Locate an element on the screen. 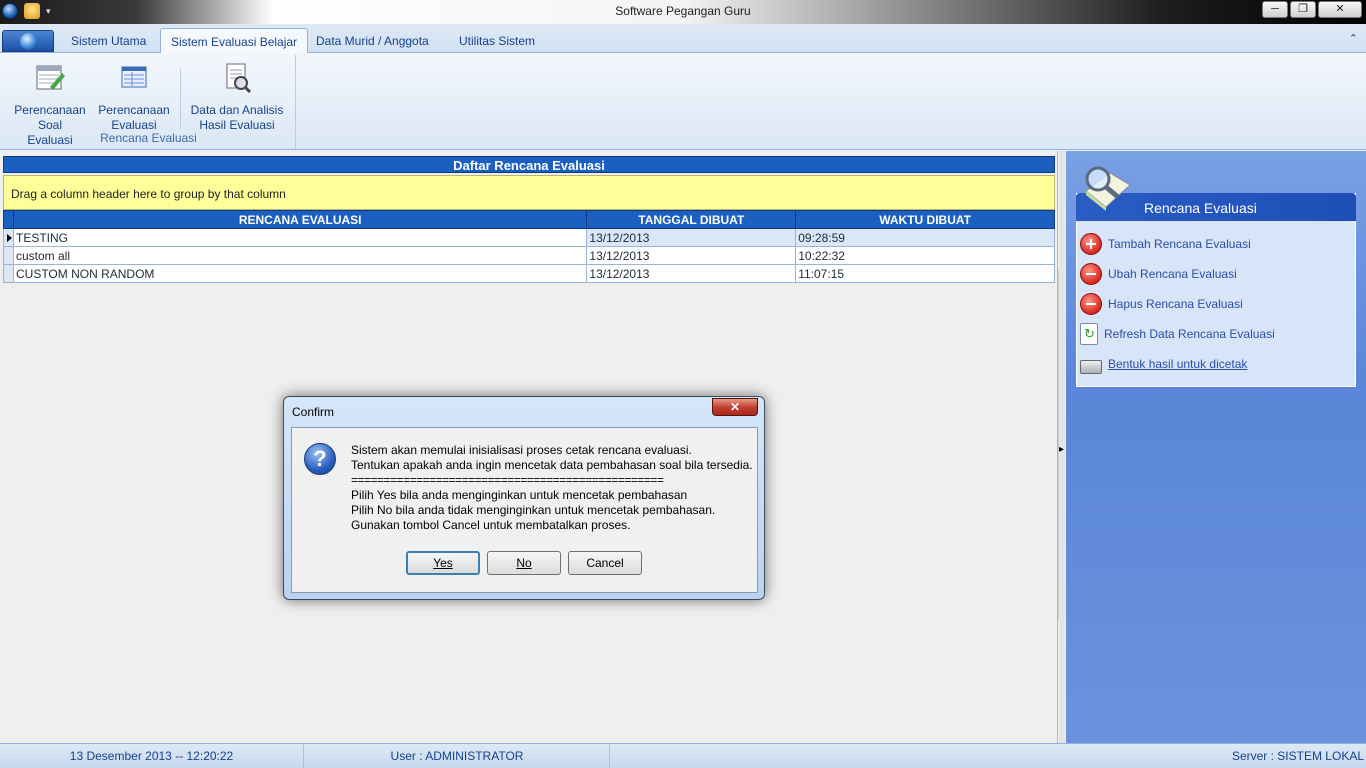 The height and width of the screenshot is (768, 1366). tambah-rencana-evaluasi-link: Tambah Rencana Evaluasi is located at coordinates (1165, 244).